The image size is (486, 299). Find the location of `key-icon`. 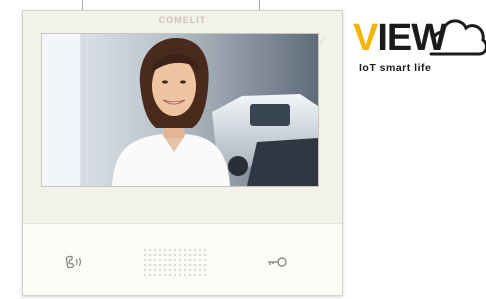

key-icon is located at coordinates (277, 262).